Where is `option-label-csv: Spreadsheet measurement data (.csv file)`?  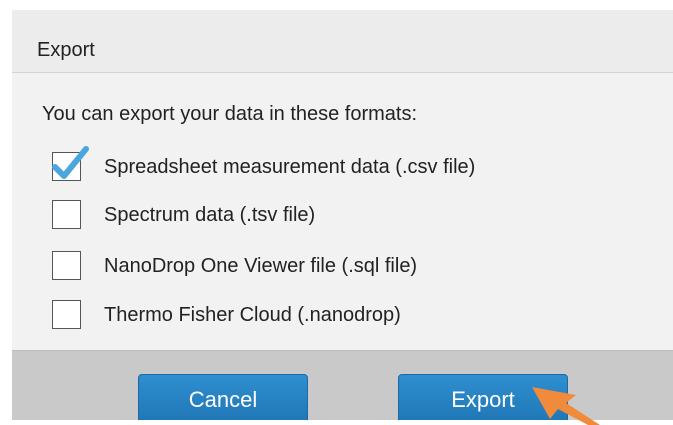
option-label-csv: Spreadsheet measurement data (.csv file) is located at coordinates (290, 167).